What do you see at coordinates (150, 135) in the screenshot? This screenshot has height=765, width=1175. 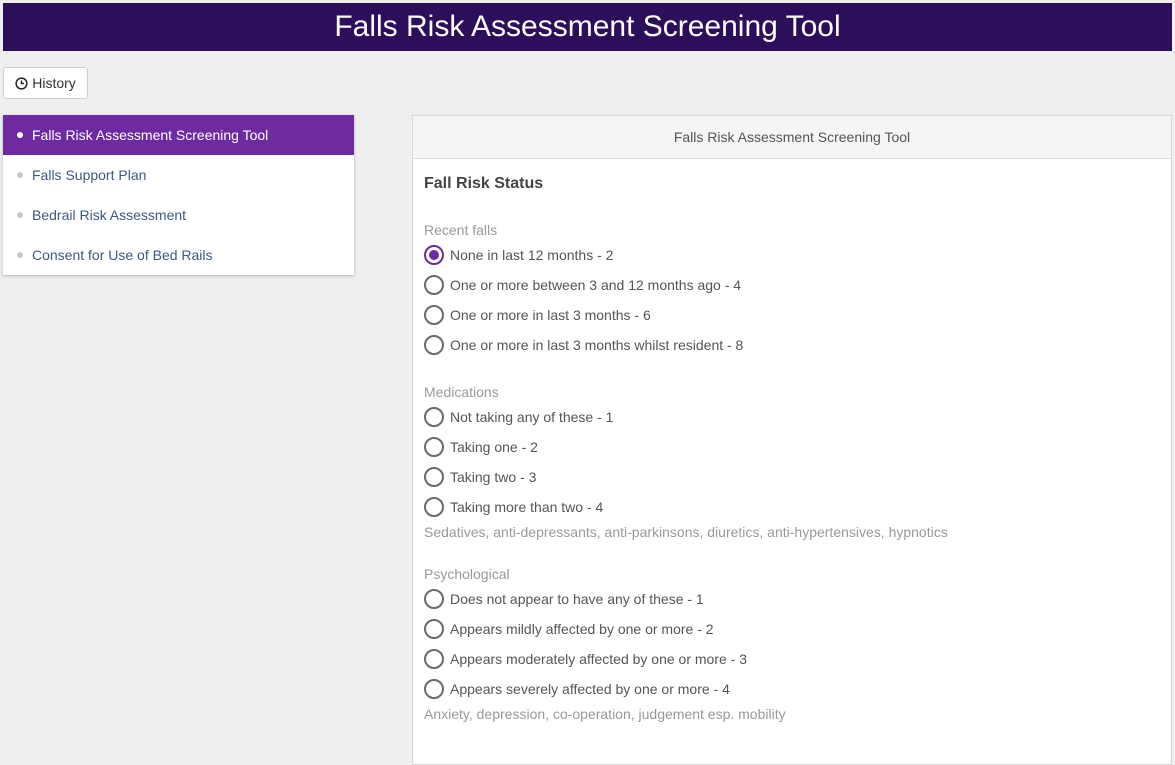 I see `sidebar-item-label: Falls Risk Assessment Screening Tool` at bounding box center [150, 135].